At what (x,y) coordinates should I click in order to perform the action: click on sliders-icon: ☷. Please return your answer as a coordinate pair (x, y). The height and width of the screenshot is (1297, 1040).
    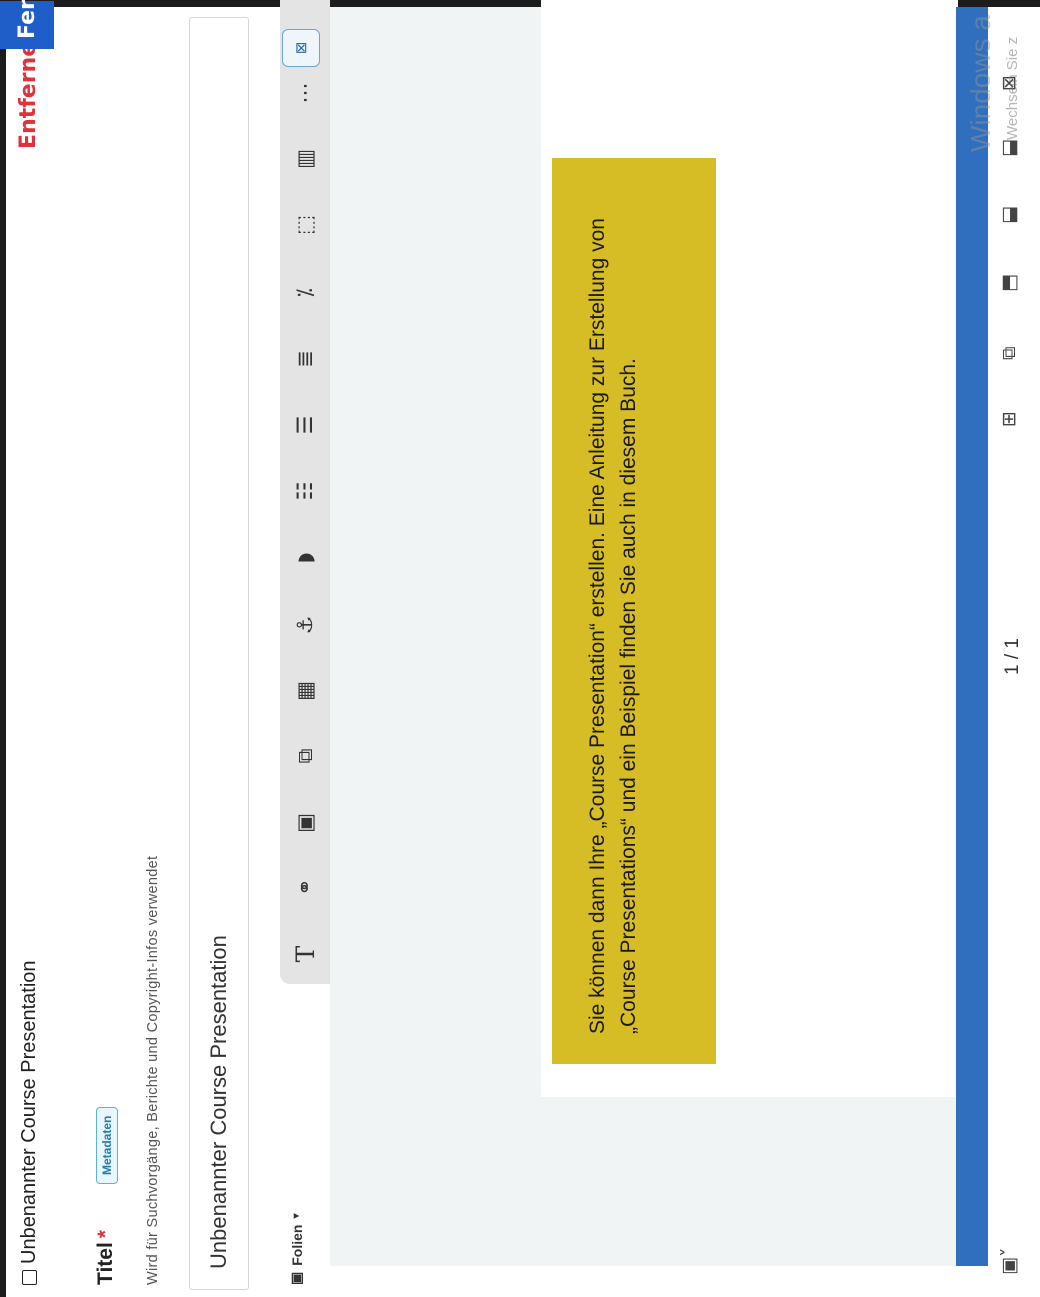
    Looking at the image, I should click on (305, 491).